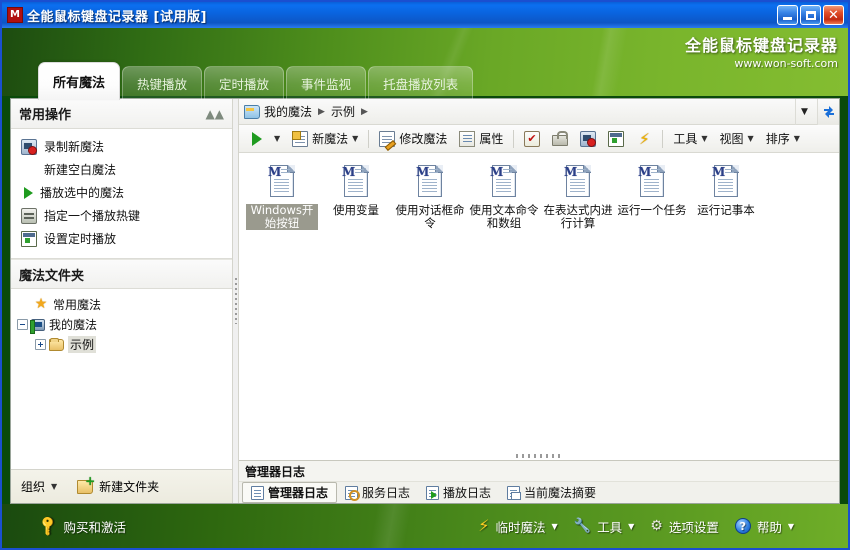 The width and height of the screenshot is (850, 550). Describe the element at coordinates (517, 526) in the screenshot. I see `temp-magic-menu: ⚡ 临时魔法 ▼` at that location.